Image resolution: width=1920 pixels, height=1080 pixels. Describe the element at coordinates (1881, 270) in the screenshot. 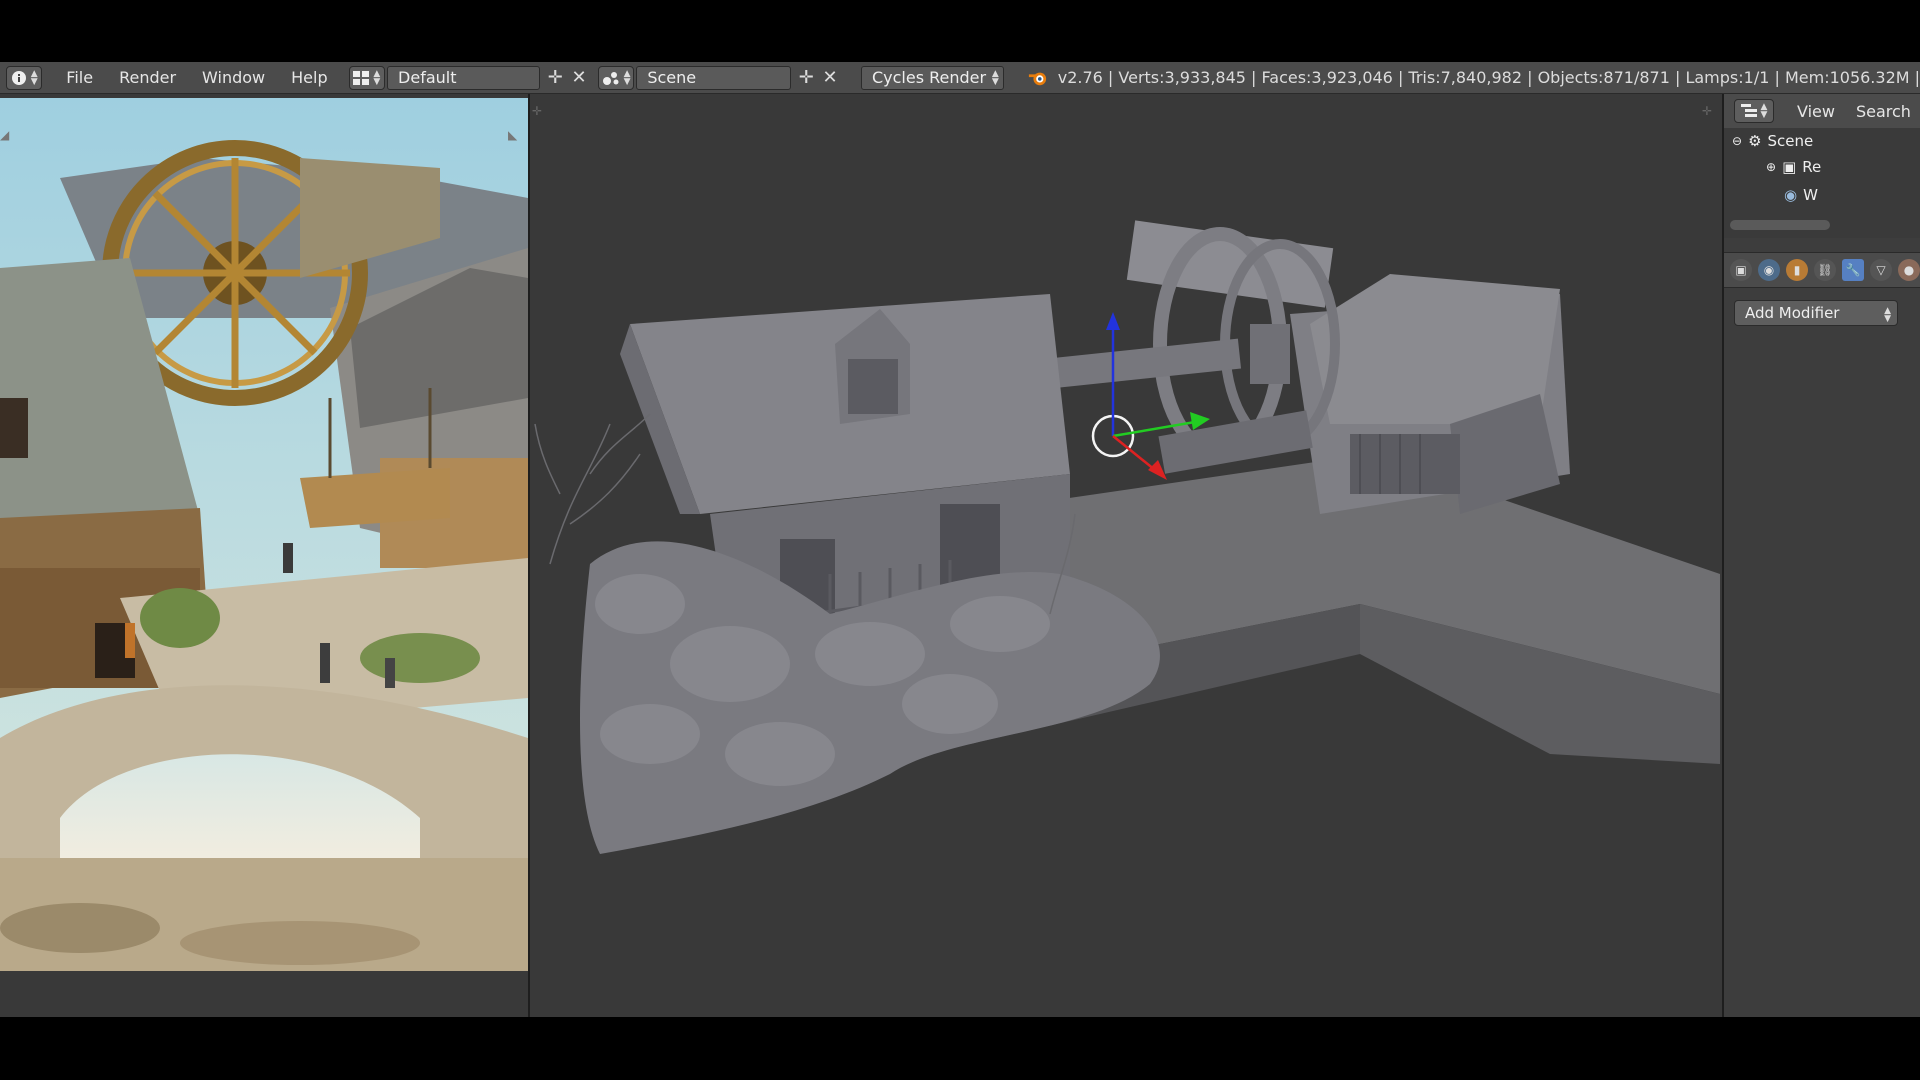

I see `mesh-data-tab-icon: ▽` at that location.